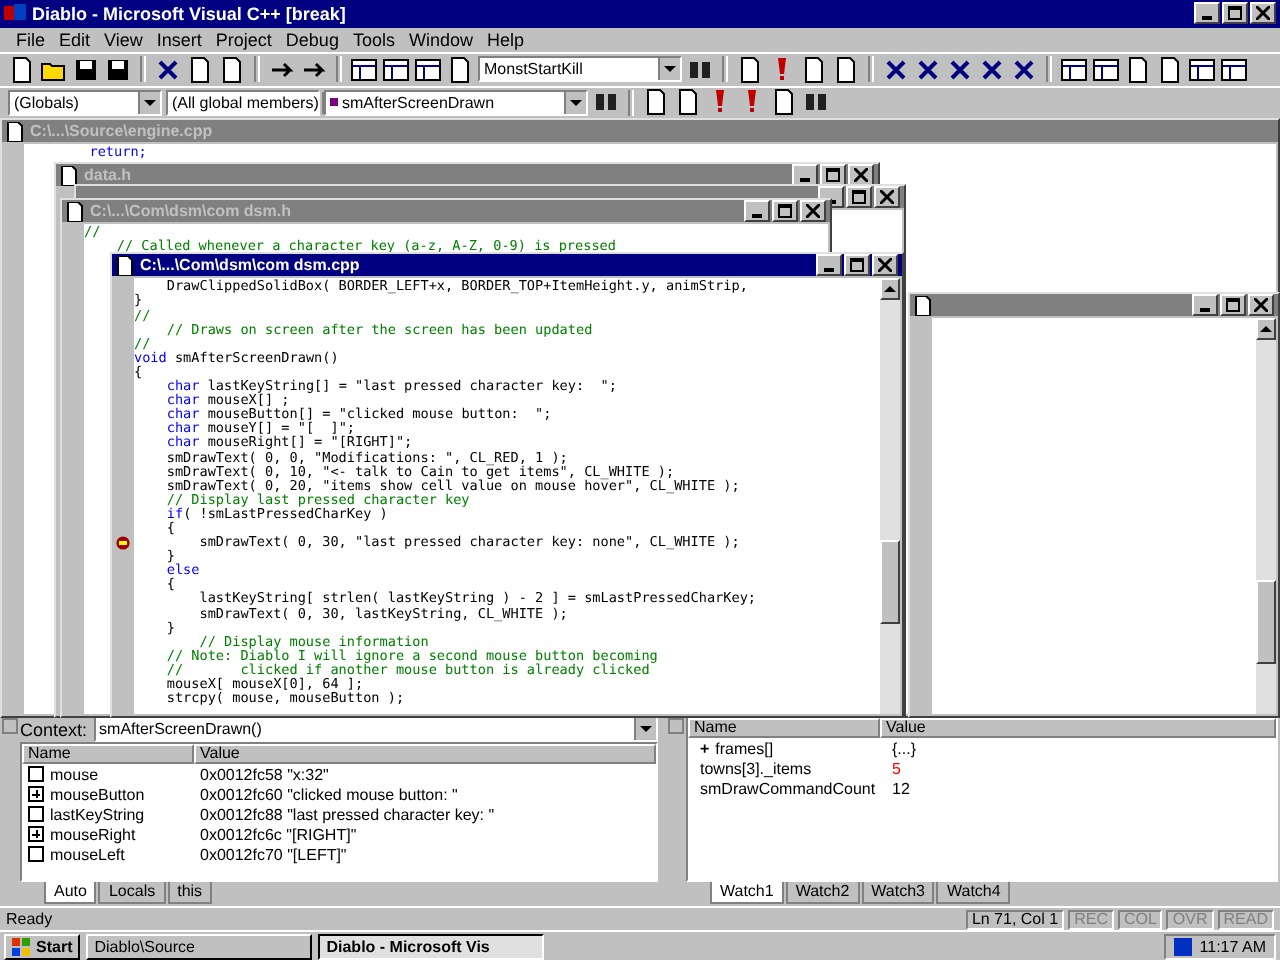  Describe the element at coordinates (108, 175) in the screenshot. I see `document-title: data.h` at that location.